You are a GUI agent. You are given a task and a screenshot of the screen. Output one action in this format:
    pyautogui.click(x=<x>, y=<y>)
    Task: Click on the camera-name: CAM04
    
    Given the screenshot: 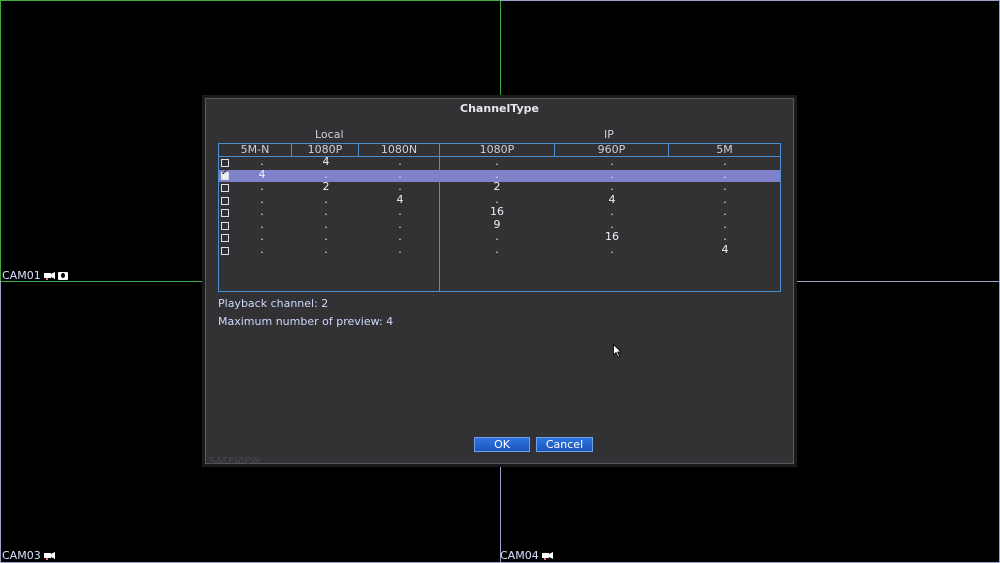 What is the action you would take?
    pyautogui.click(x=519, y=555)
    